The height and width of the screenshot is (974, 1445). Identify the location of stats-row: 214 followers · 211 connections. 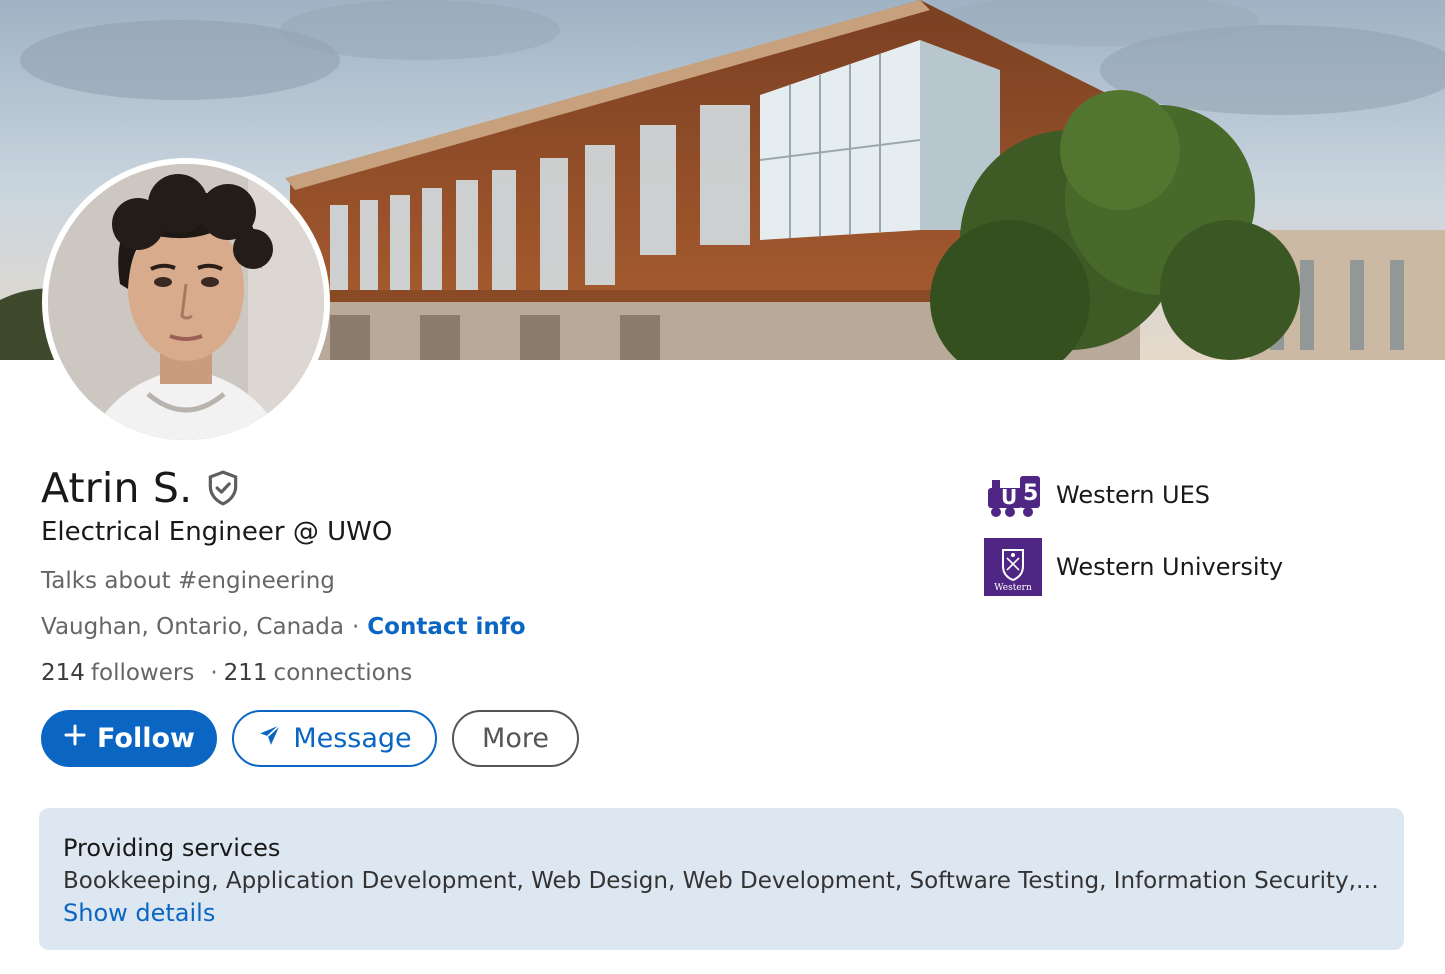
(226, 673).